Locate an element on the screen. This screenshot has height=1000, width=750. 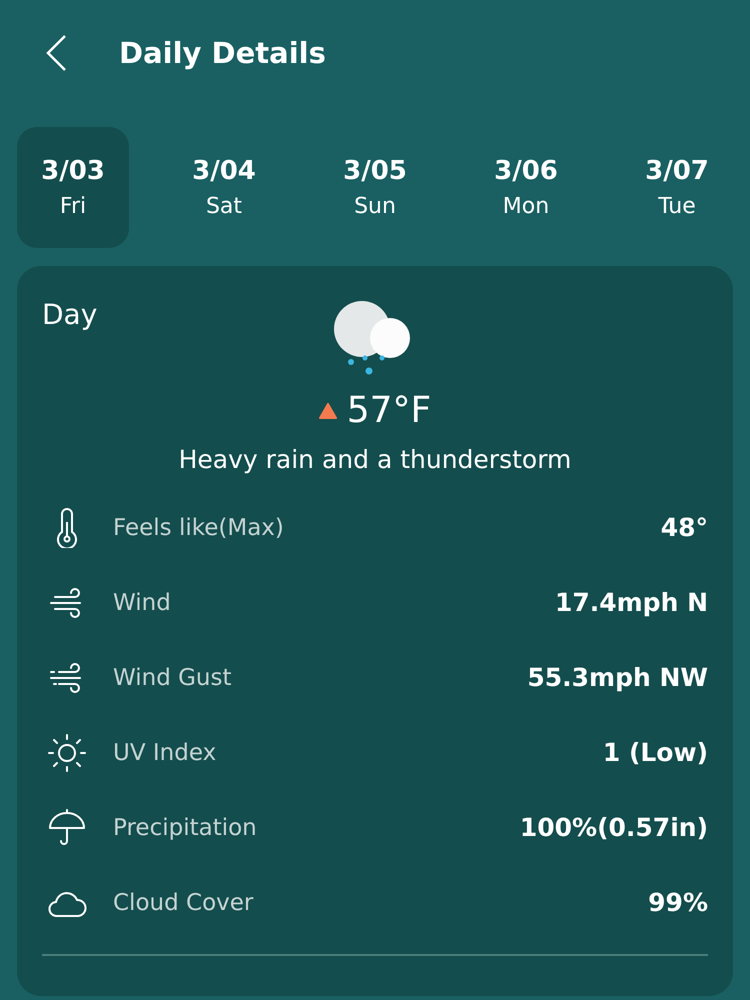
detail-label: Cloud Cover is located at coordinates (183, 903).